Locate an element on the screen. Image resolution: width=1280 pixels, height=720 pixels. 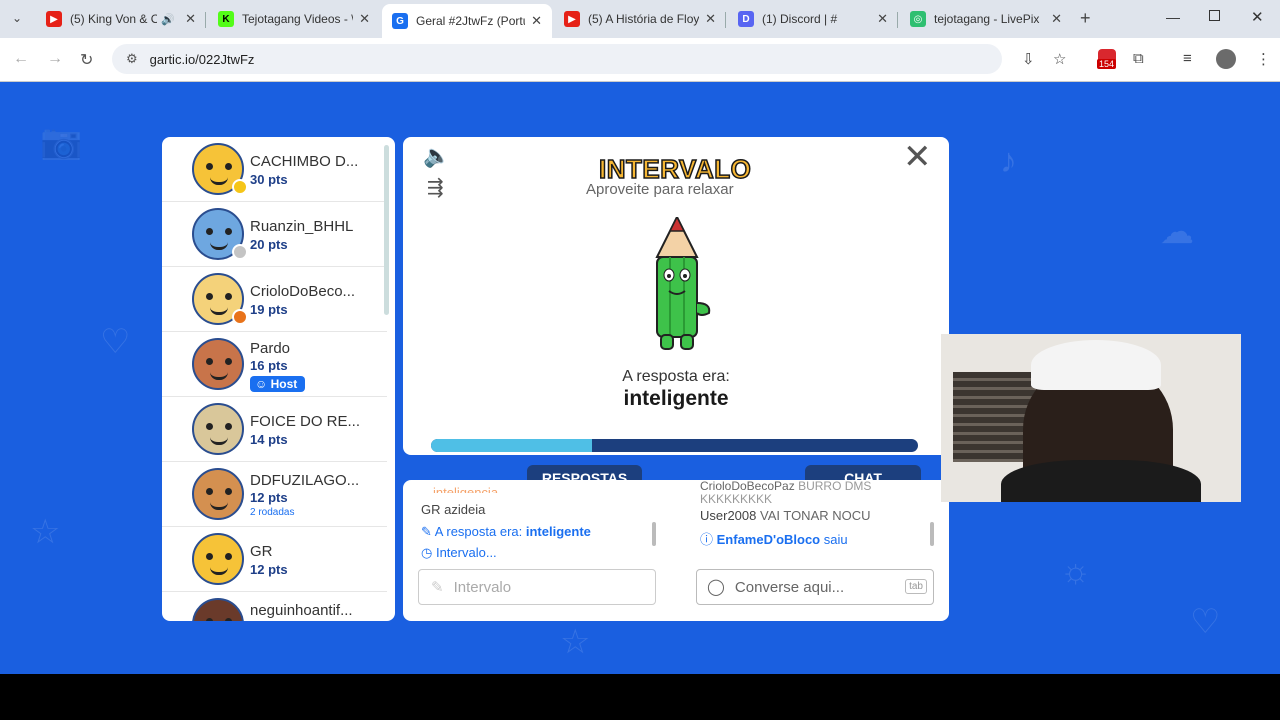
player-row: Pardo 16 pts ☺ Host is located at coordinates (274, 364).